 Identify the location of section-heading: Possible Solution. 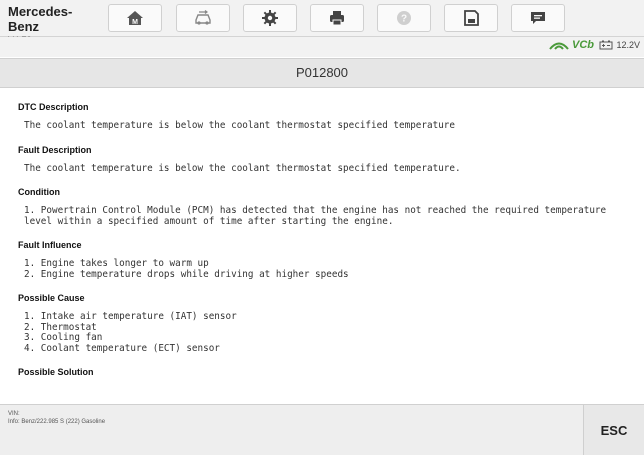
(56, 372).